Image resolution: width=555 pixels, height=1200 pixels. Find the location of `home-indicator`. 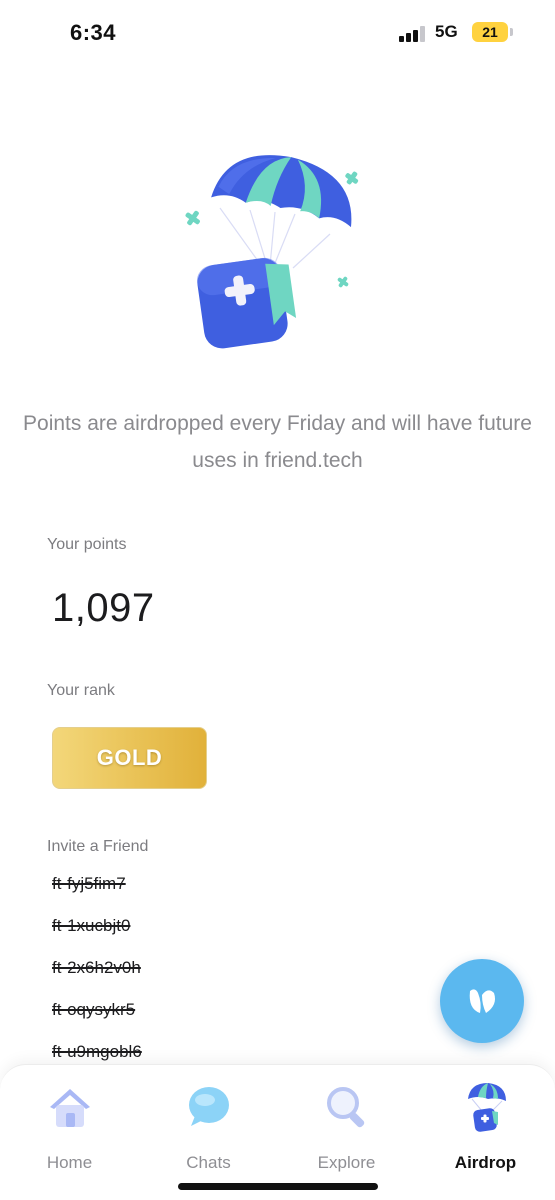

home-indicator is located at coordinates (278, 1186).